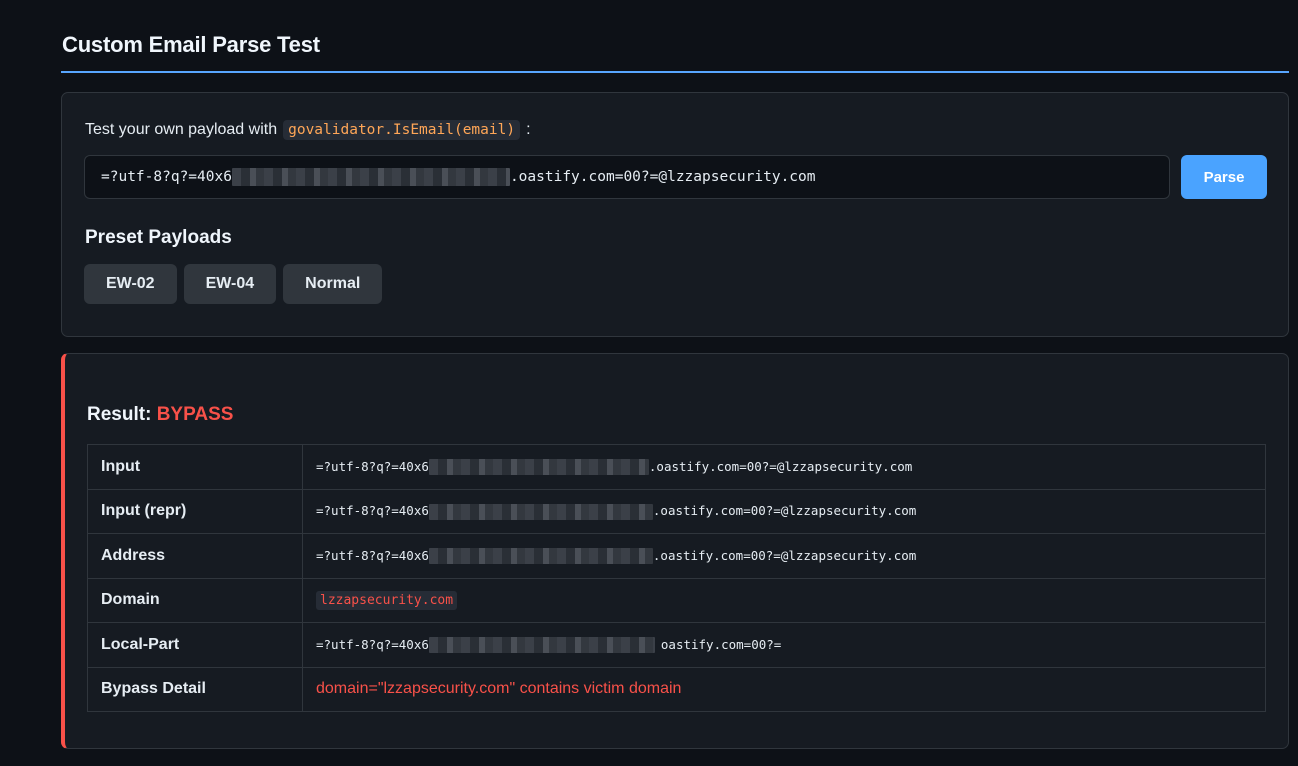  What do you see at coordinates (119, 414) in the screenshot?
I see `result-label: Result:` at bounding box center [119, 414].